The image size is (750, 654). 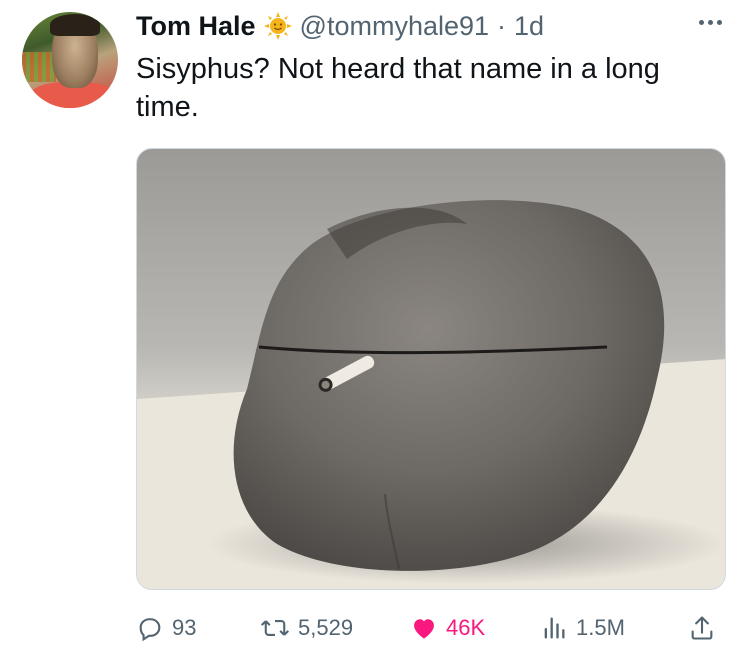 What do you see at coordinates (277, 26) in the screenshot?
I see `sun-emoji-icon` at bounding box center [277, 26].